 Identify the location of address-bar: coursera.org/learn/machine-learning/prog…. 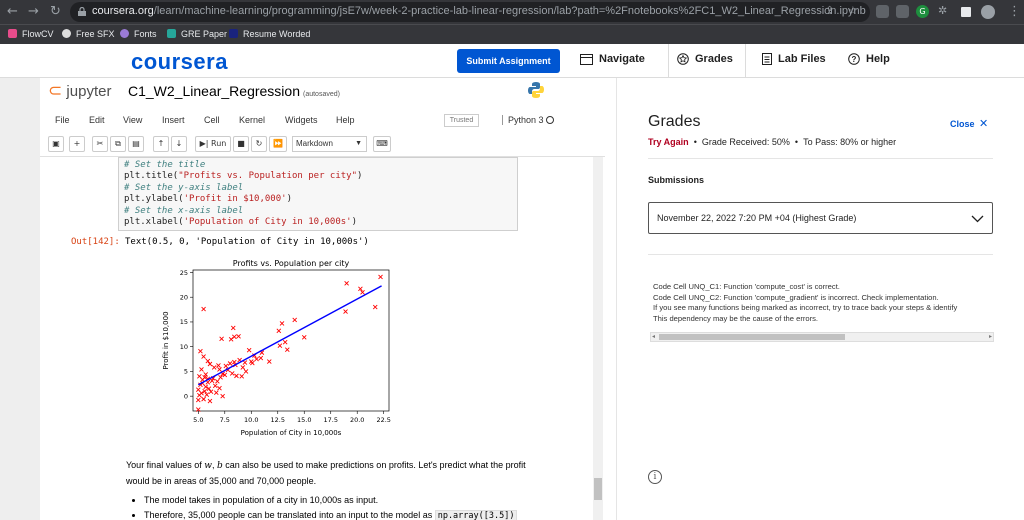
(470, 12).